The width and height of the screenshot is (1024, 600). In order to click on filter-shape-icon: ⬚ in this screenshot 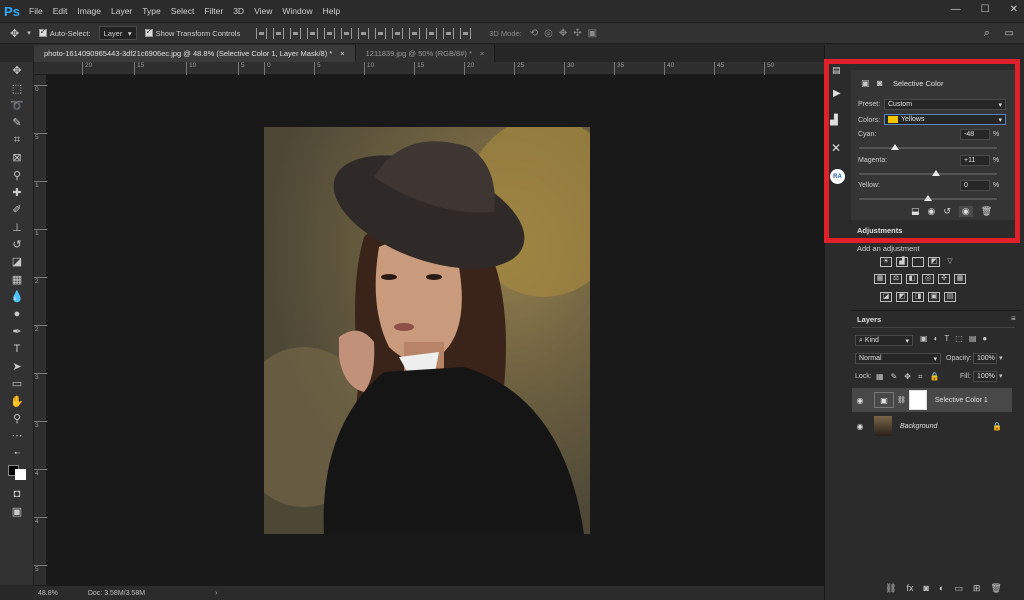, I will do `click(959, 338)`.